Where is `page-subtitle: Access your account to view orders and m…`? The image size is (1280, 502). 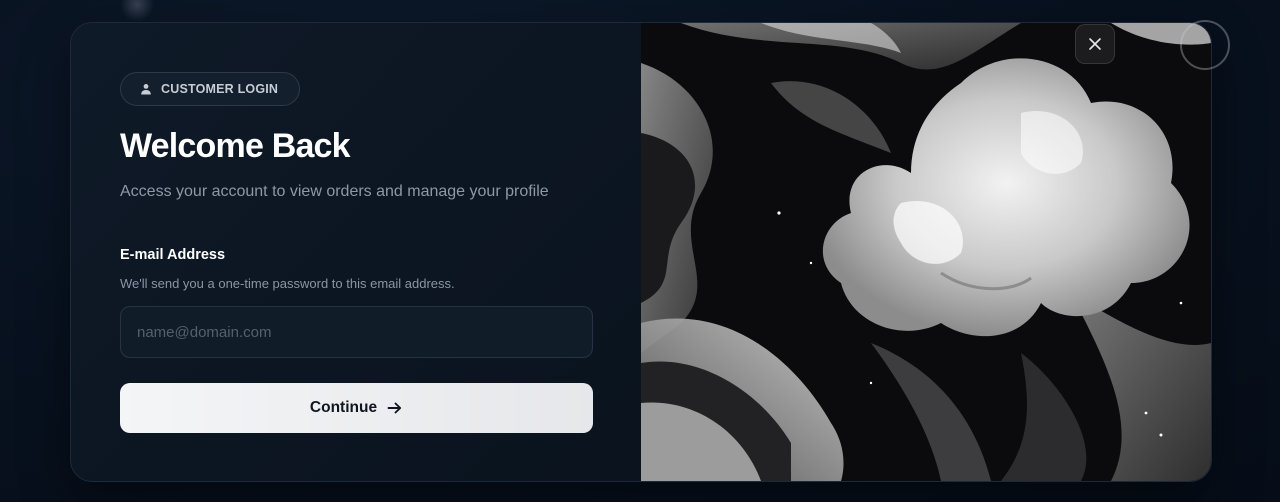 page-subtitle: Access your account to view orders and m… is located at coordinates (334, 191).